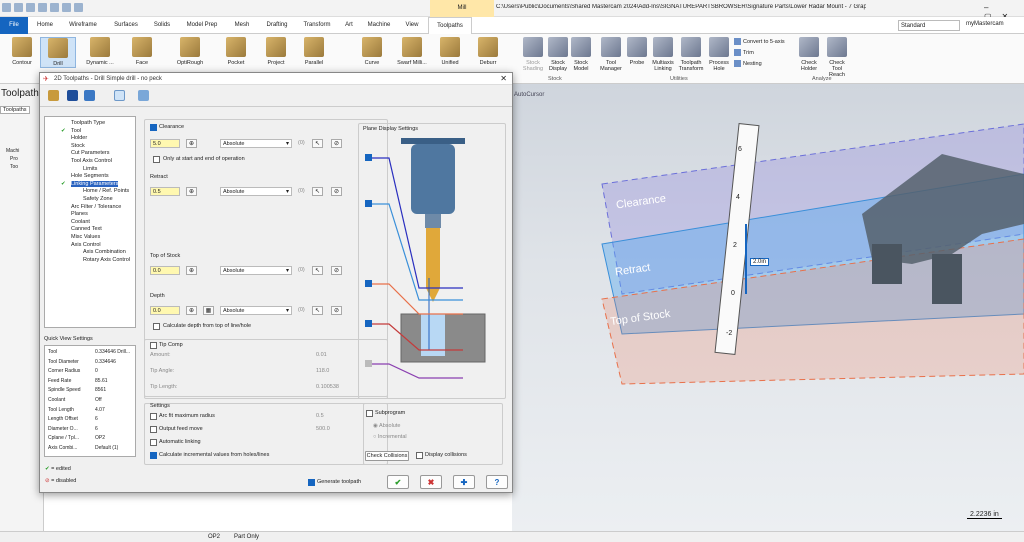 Image resolution: width=1024 pixels, height=542 pixels. What do you see at coordinates (581, 54) in the screenshot?
I see `ribbon-stock-model-button: Stock Model` at bounding box center [581, 54].